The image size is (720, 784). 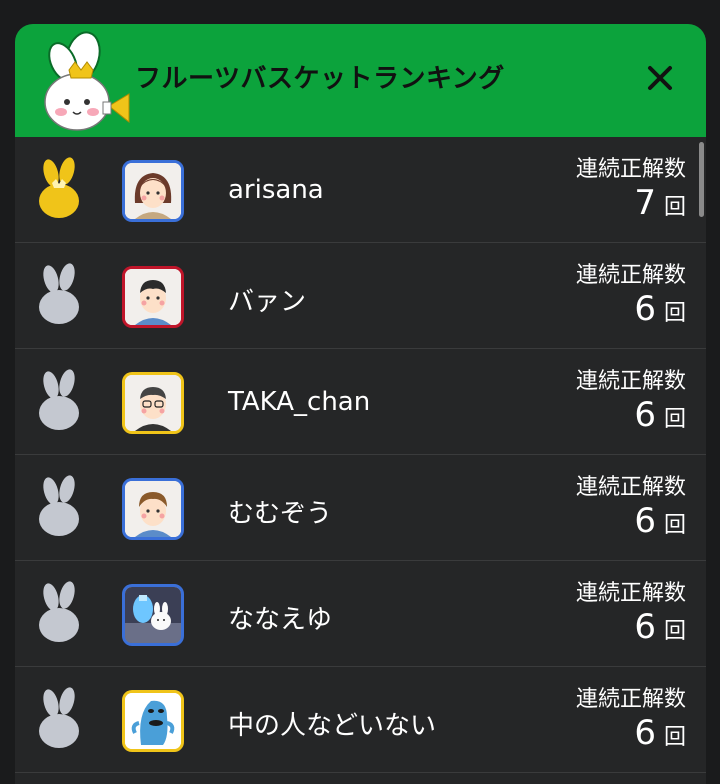 What do you see at coordinates (360, 190) in the screenshot?
I see `ranking-row: arisana 連続正解数 7 回` at bounding box center [360, 190].